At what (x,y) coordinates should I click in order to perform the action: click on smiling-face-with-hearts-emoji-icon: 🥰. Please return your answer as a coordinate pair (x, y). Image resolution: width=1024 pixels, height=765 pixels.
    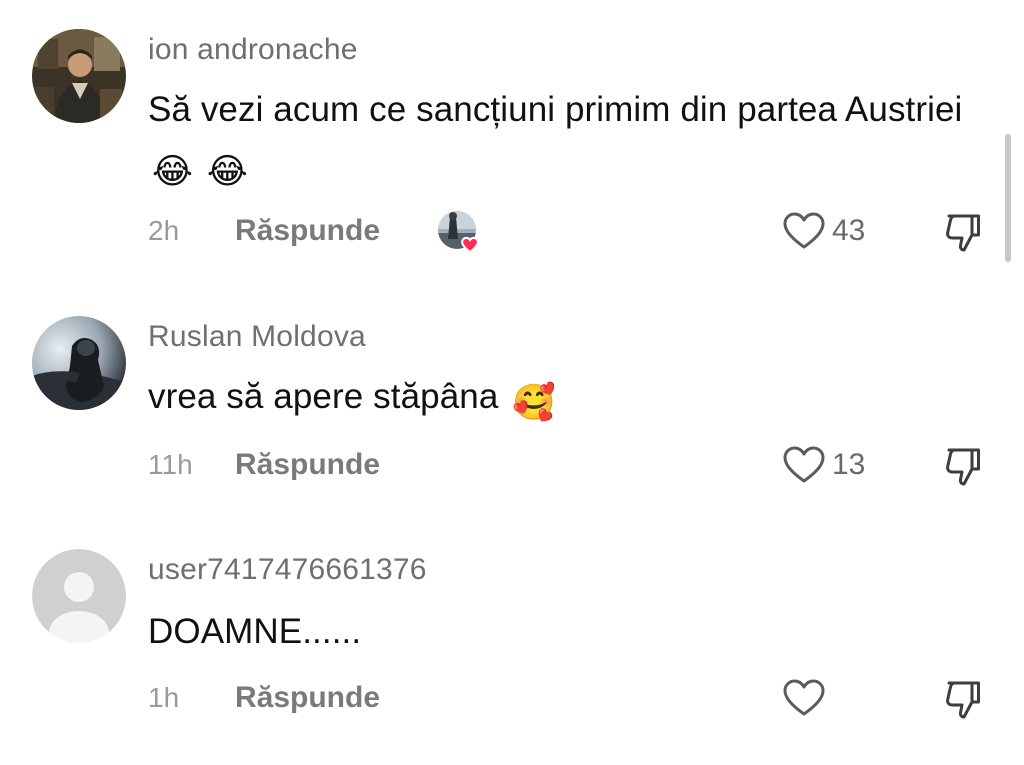
    Looking at the image, I should click on (534, 402).